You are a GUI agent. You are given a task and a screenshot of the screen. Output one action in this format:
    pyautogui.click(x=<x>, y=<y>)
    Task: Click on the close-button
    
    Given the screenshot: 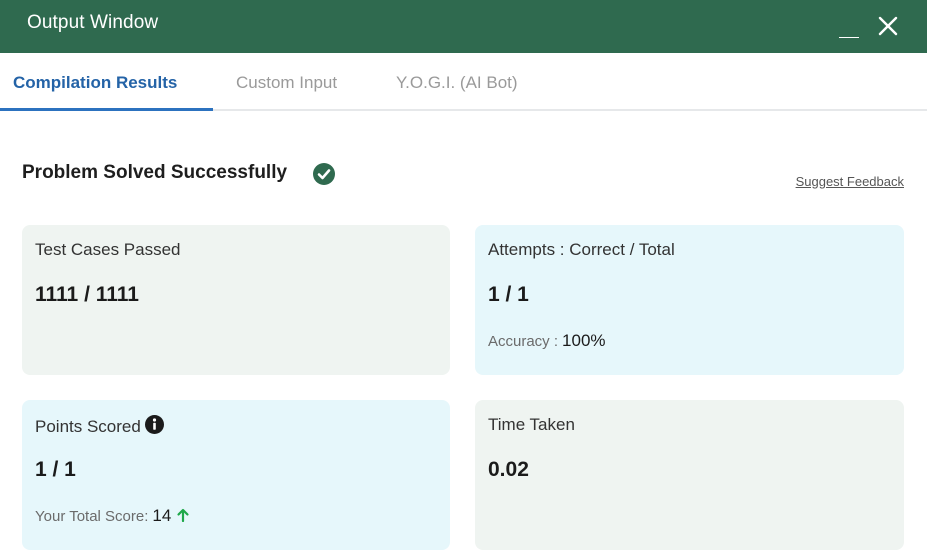 What is the action you would take?
    pyautogui.click(x=888, y=26)
    